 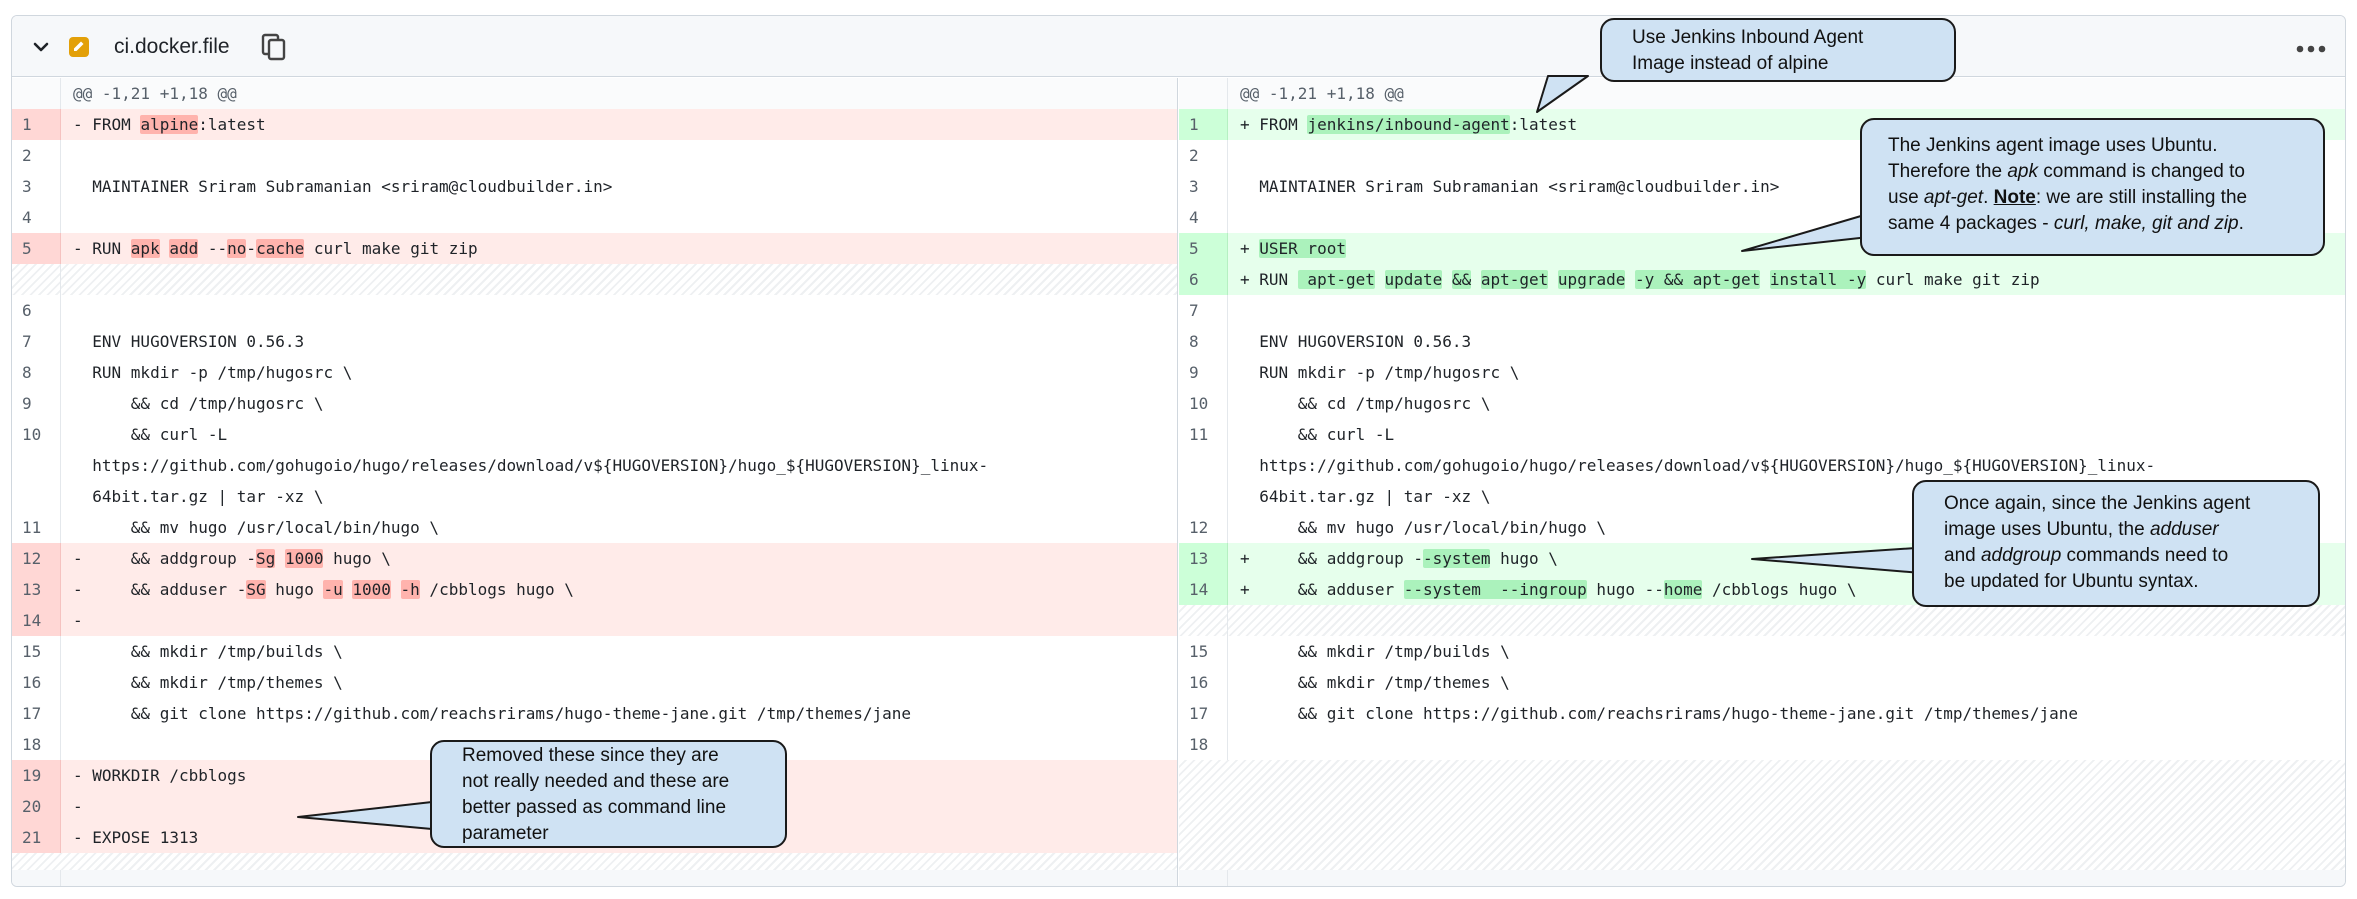 I want to click on code-line: RUN mkdir -p /tmp/hugosrc \, so click(x=619, y=372).